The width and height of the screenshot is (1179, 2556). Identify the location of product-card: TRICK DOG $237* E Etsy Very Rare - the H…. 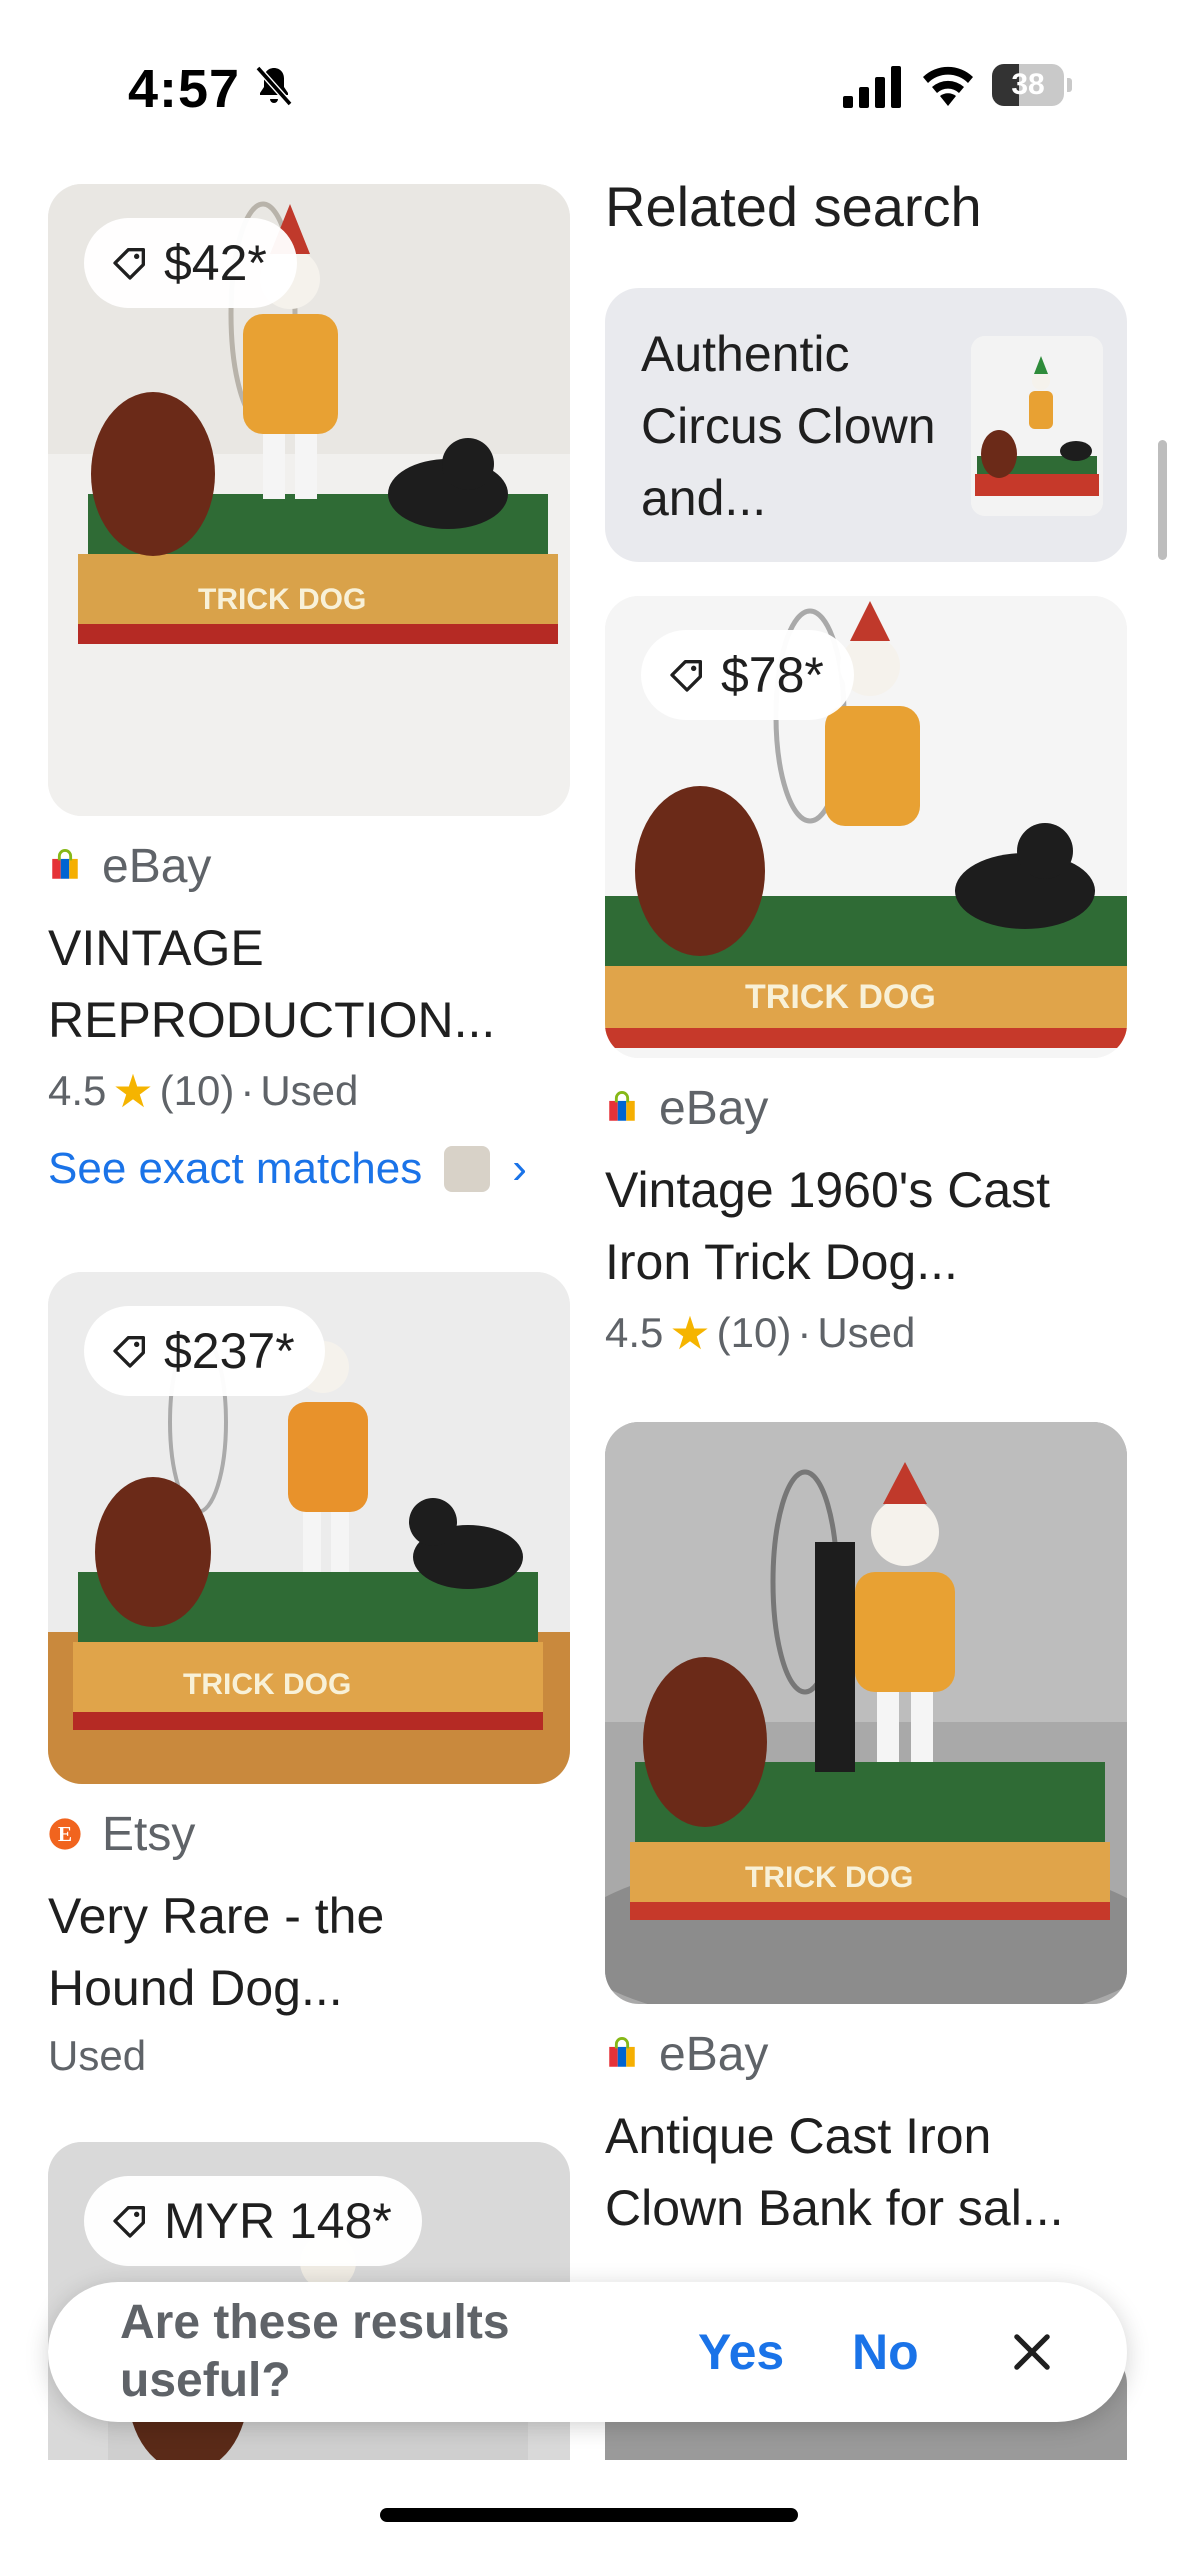
(309, 1676).